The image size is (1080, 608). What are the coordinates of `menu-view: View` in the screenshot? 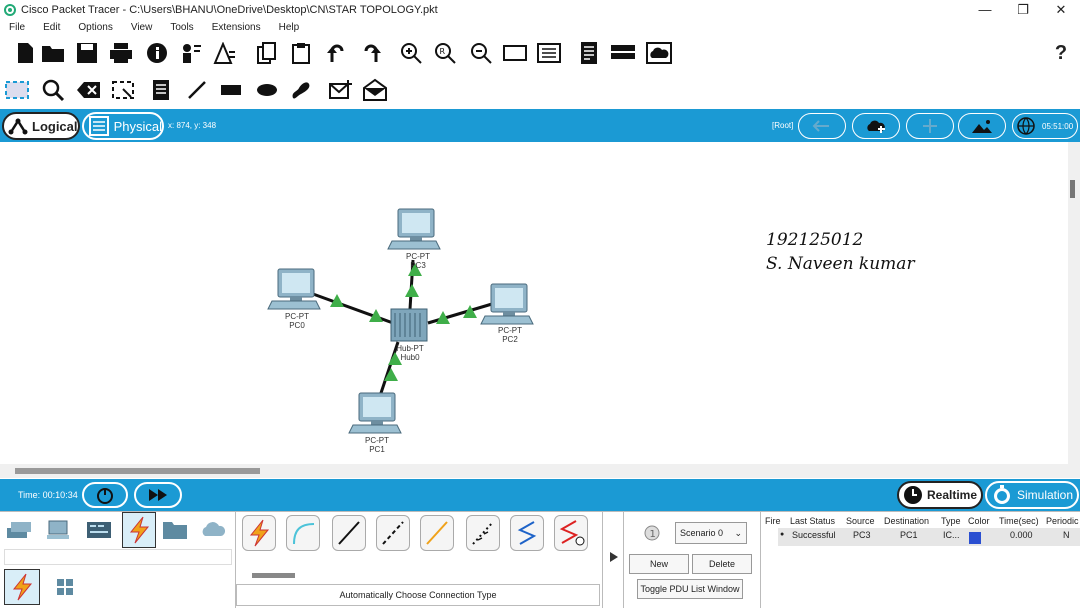 It's located at (142, 27).